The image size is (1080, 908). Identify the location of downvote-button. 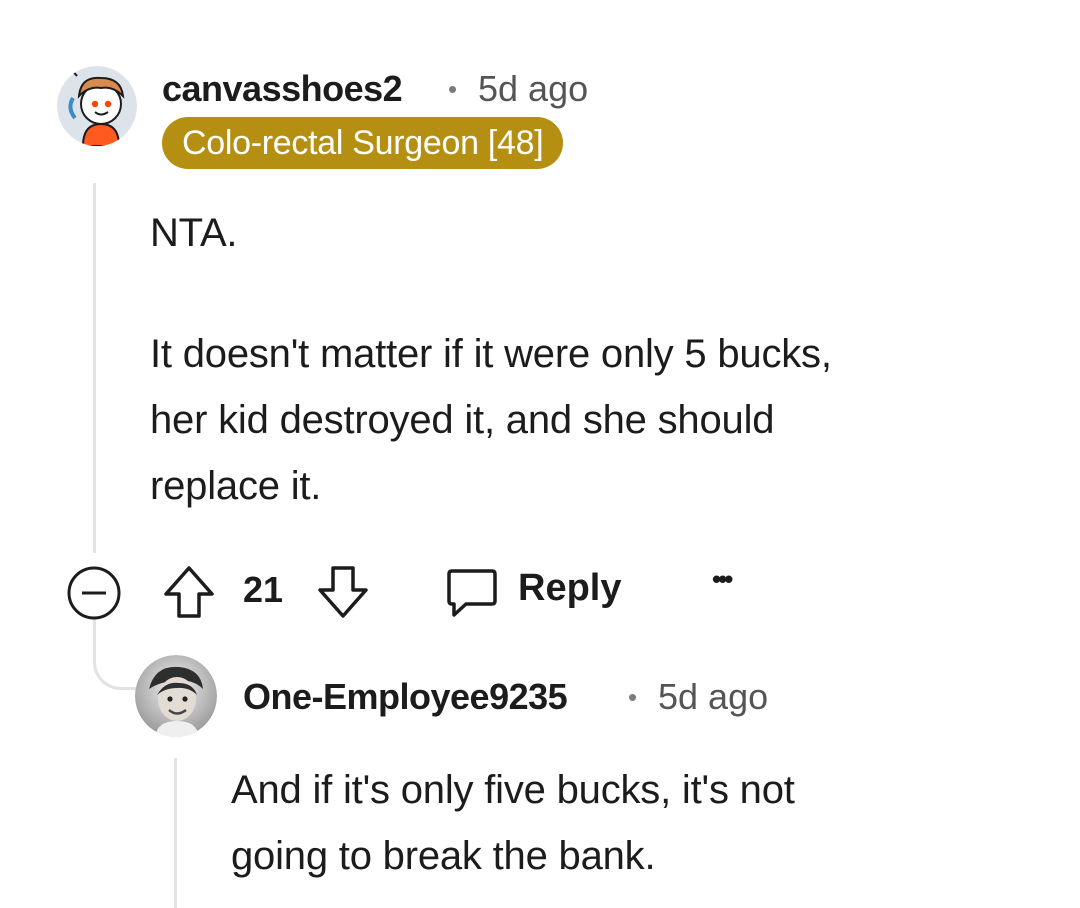
(343, 592).